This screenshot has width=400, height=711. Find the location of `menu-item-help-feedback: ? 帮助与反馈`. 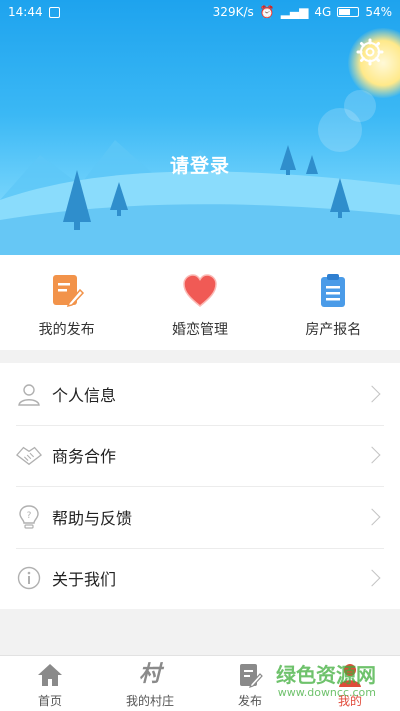

menu-item-help-feedback: ? 帮助与反馈 is located at coordinates (200, 517).